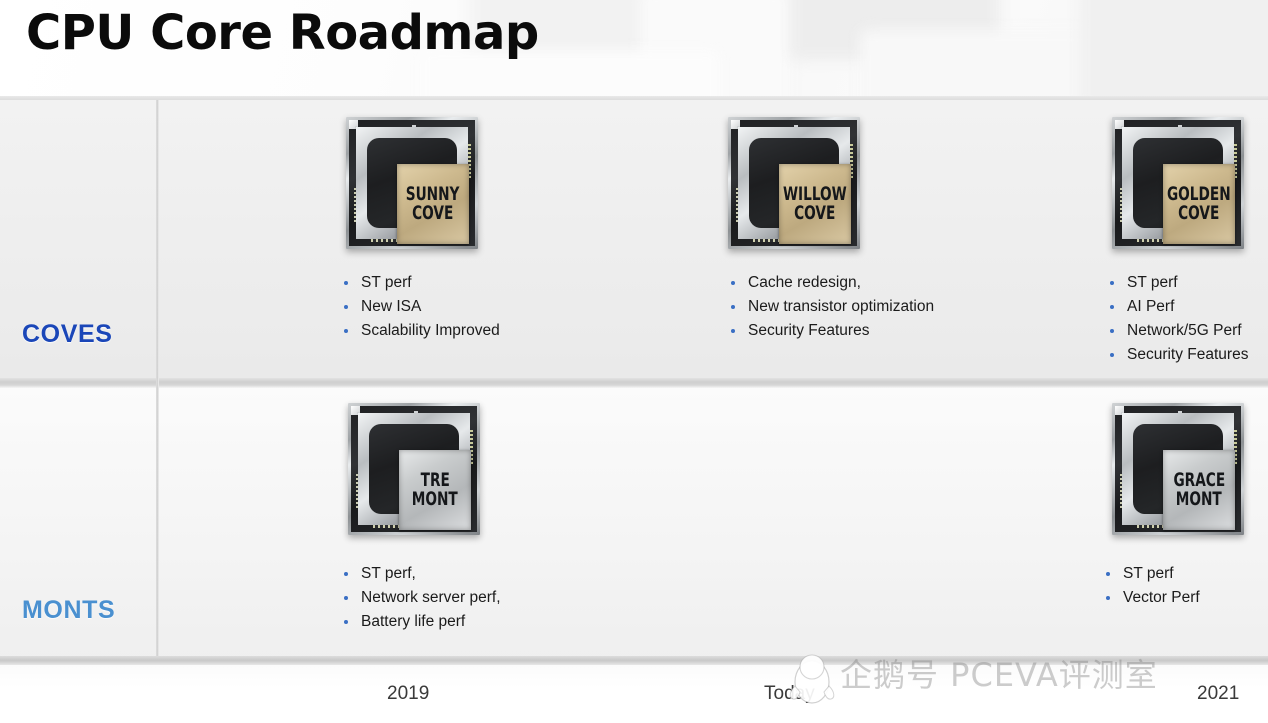  I want to click on timeline-label-2019: 2019, so click(408, 693).